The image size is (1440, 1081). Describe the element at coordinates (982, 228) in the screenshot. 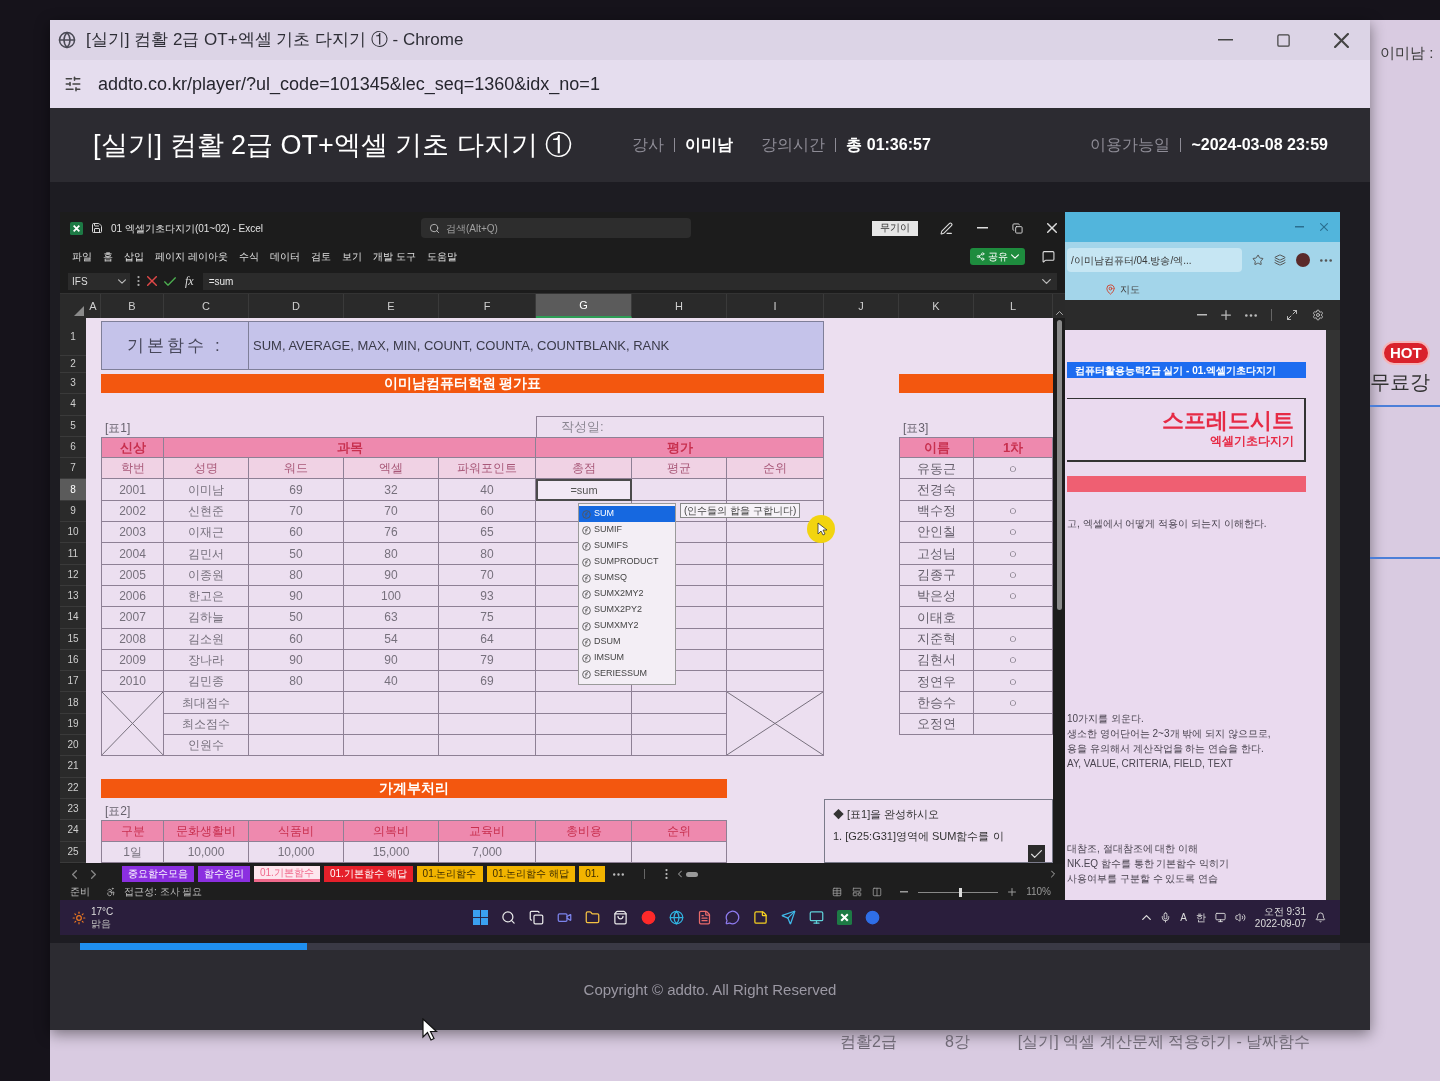

I see `minimize-icon` at that location.